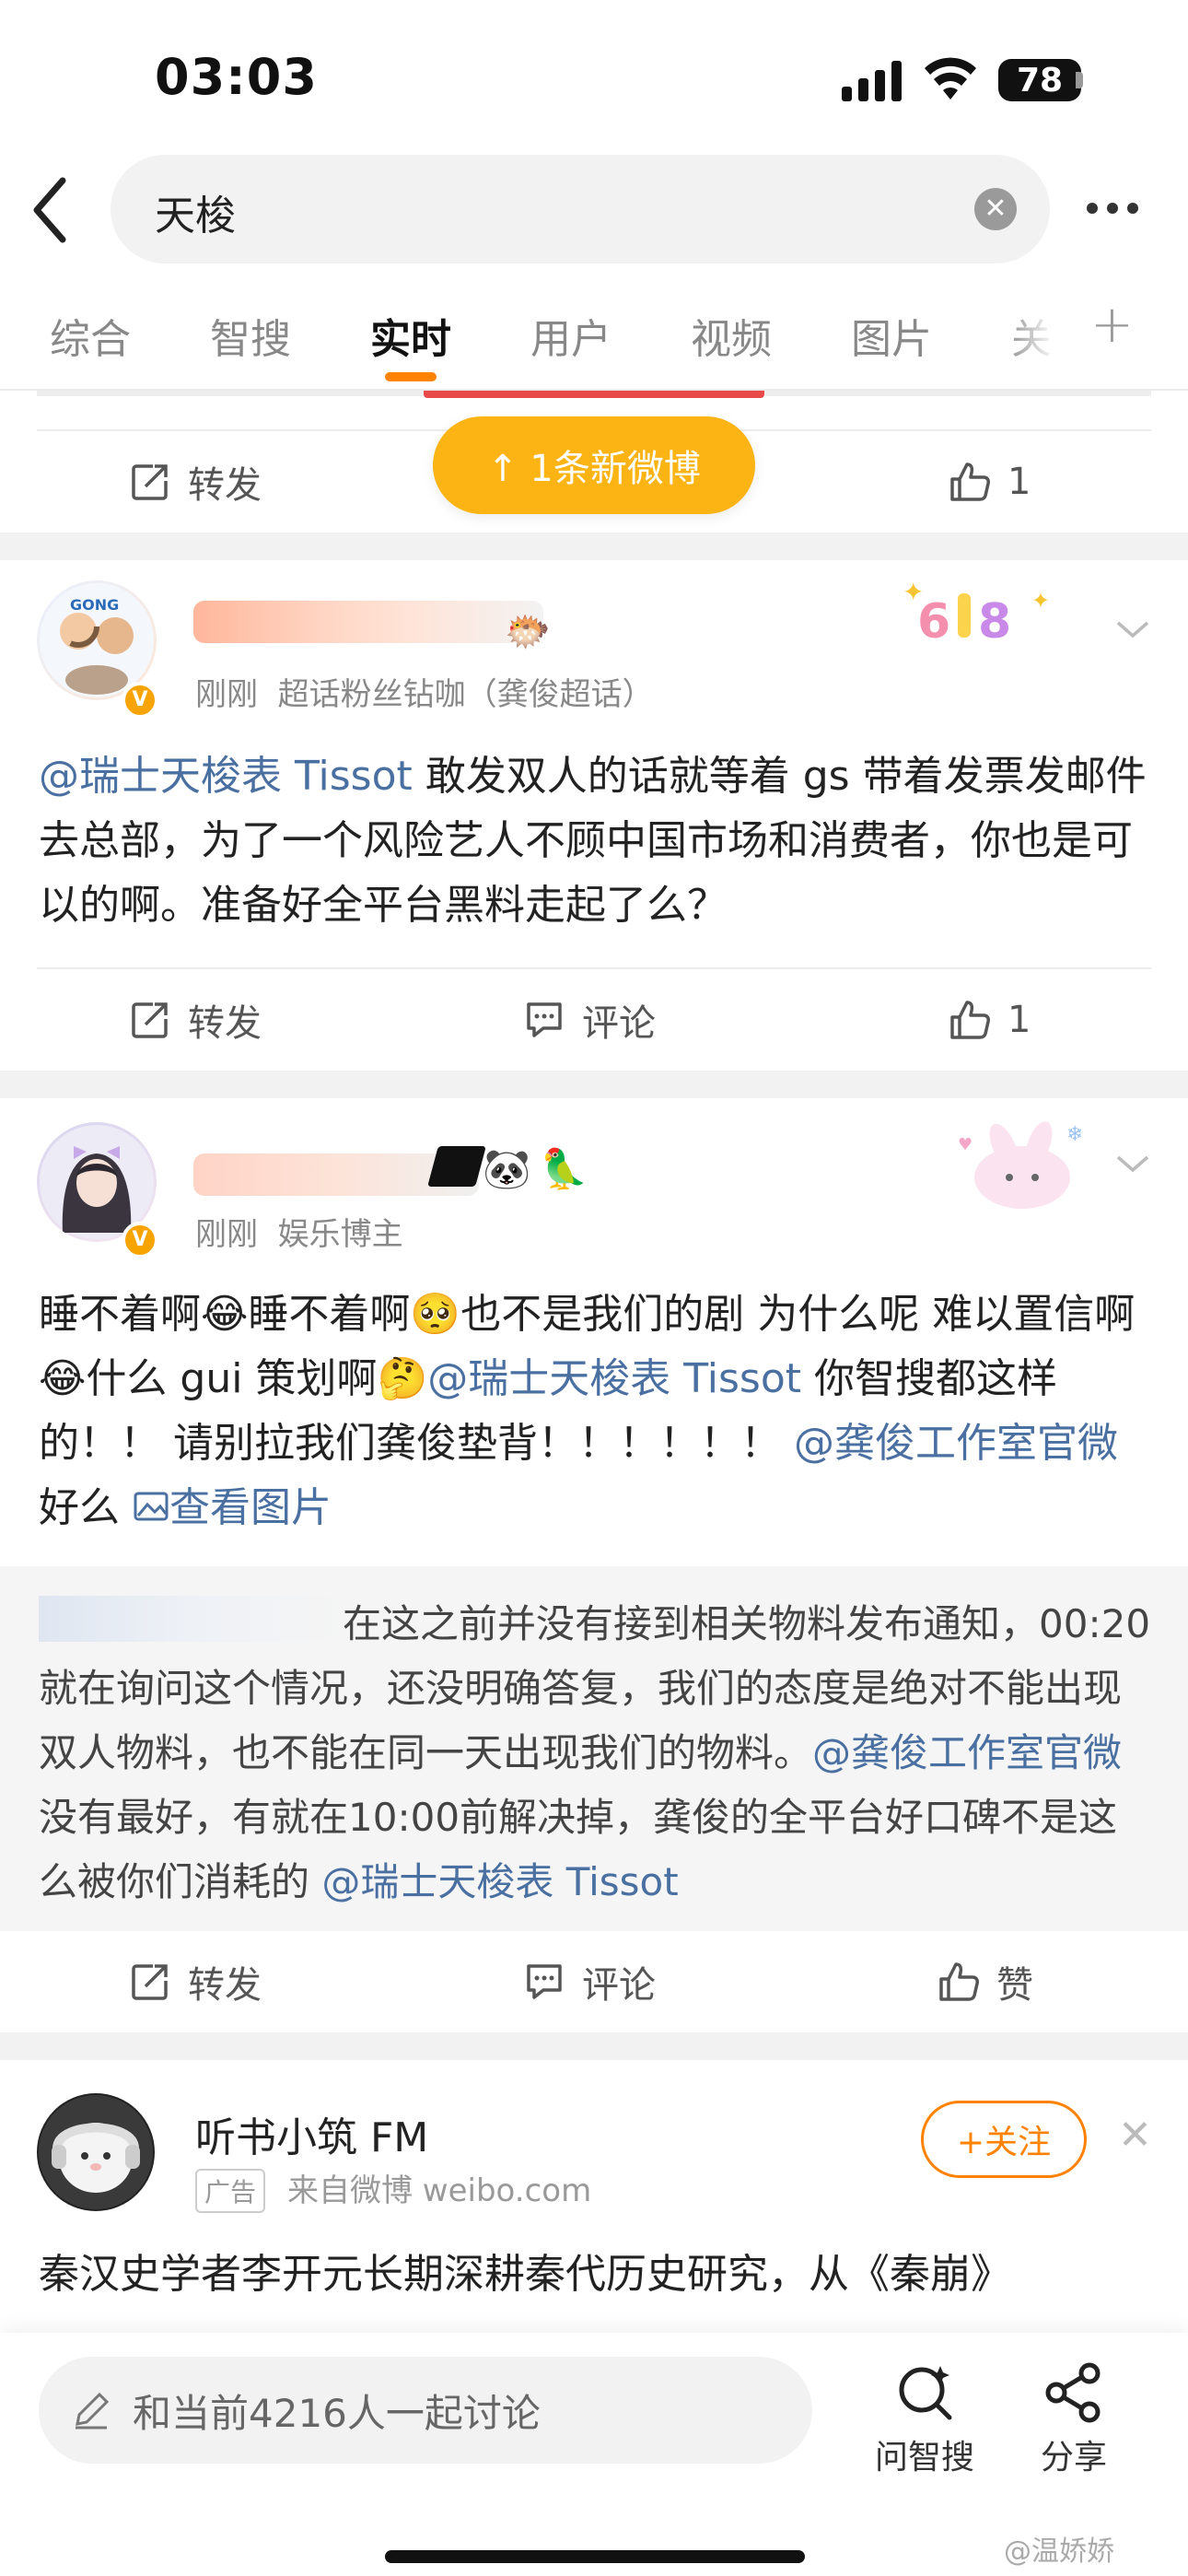 This screenshot has width=1188, height=2576. I want to click on avatar-illustration, so click(96, 2152).